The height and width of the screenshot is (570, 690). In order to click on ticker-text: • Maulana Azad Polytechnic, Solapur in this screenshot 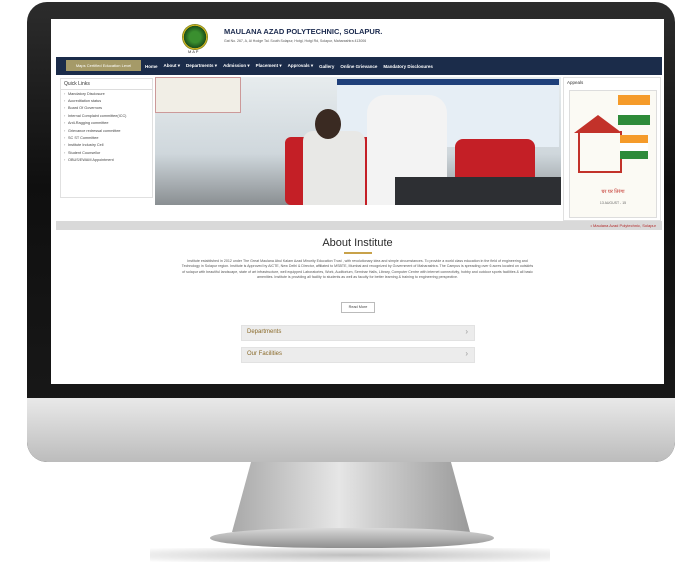, I will do `click(623, 225)`.